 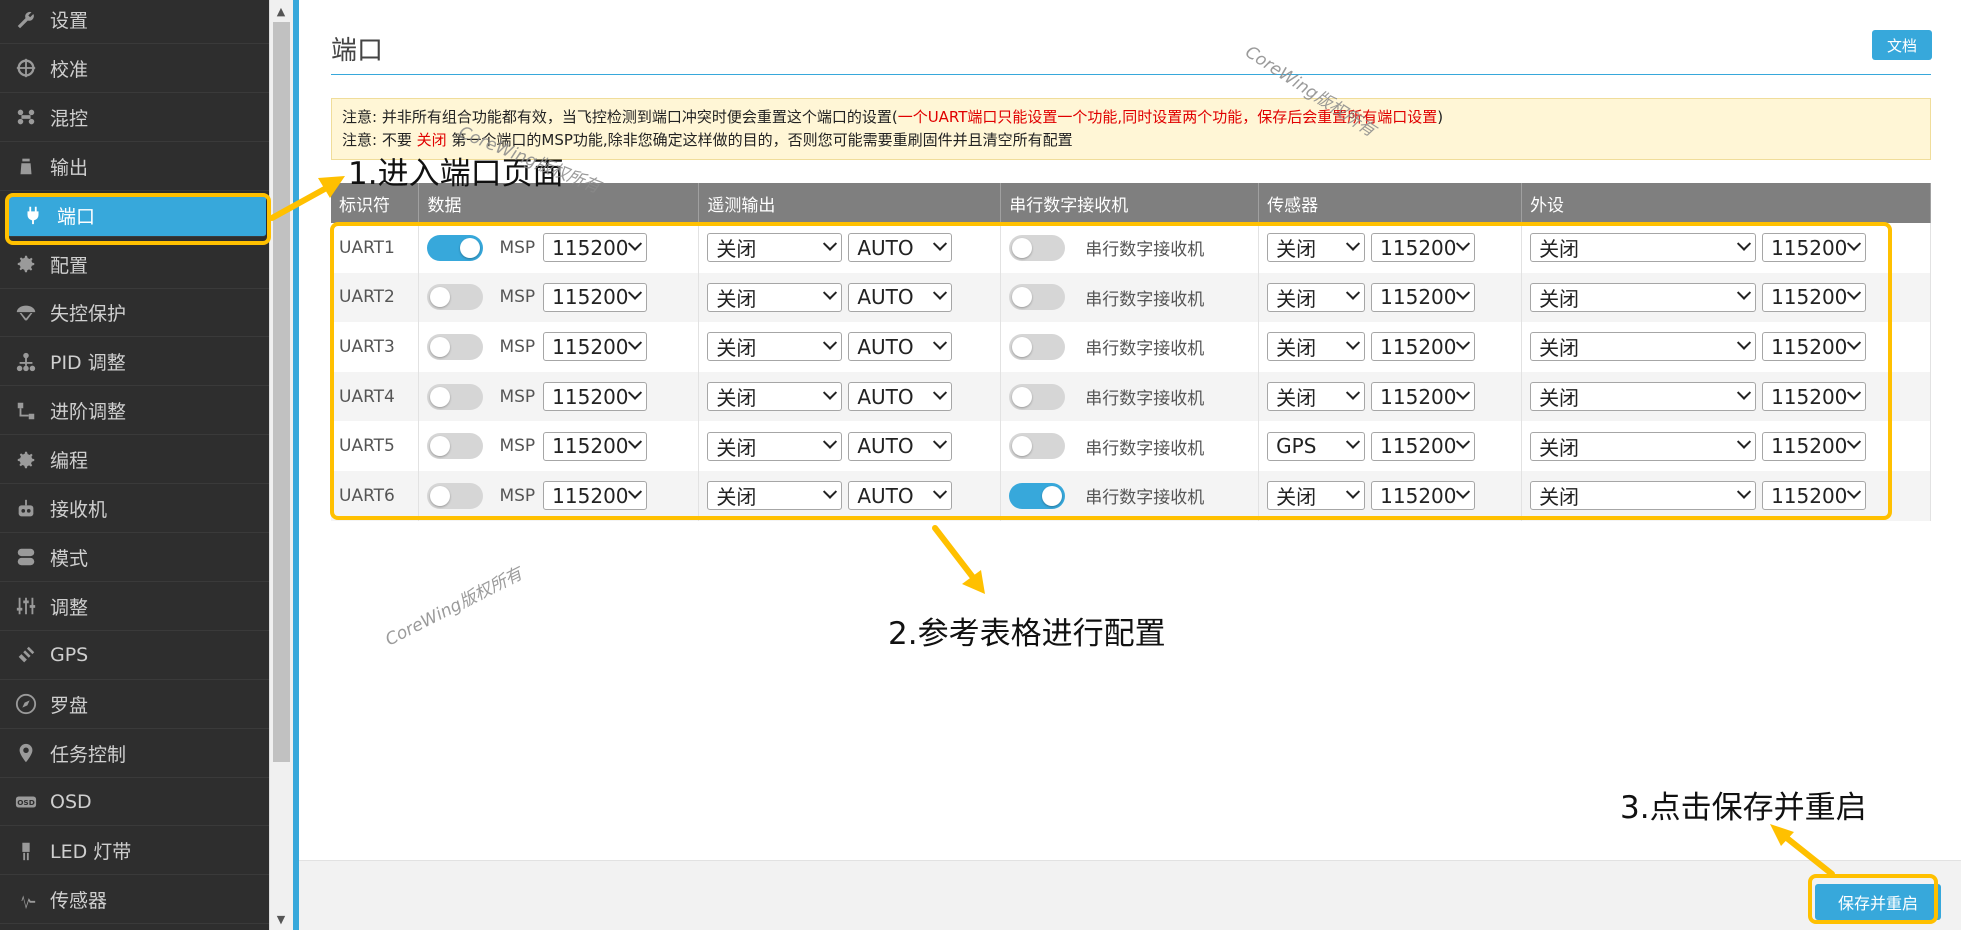 What do you see at coordinates (79, 510) in the screenshot?
I see `sidebar-item-label: 接收机` at bounding box center [79, 510].